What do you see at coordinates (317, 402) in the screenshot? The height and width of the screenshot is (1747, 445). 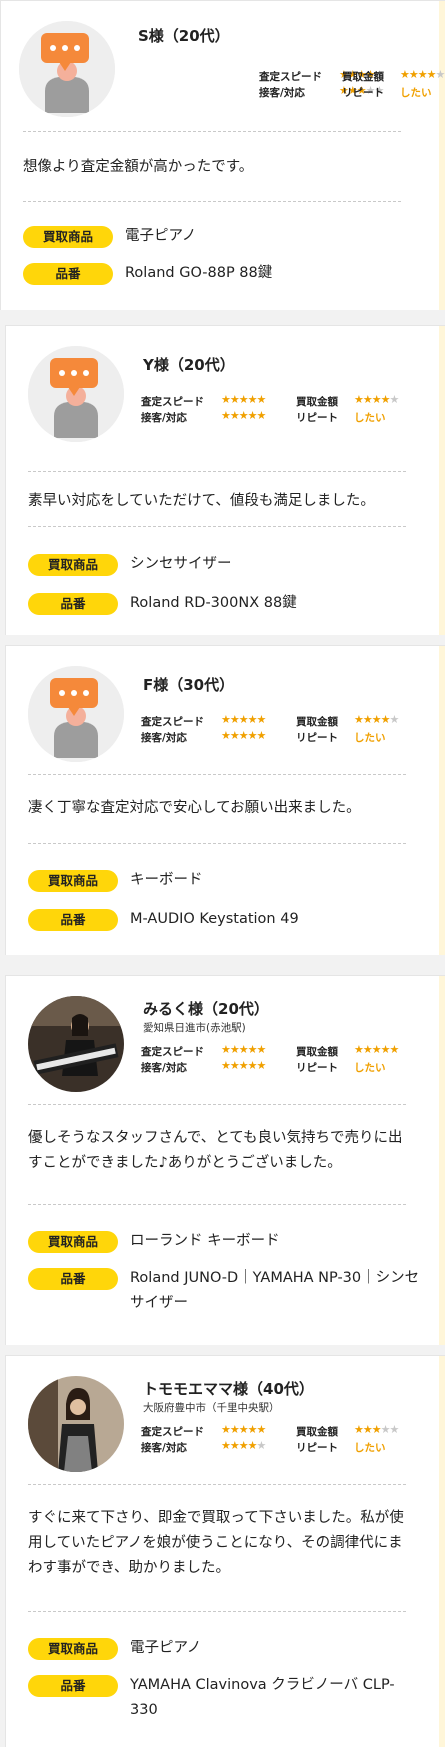 I see `rating-label-price: 買取金額` at bounding box center [317, 402].